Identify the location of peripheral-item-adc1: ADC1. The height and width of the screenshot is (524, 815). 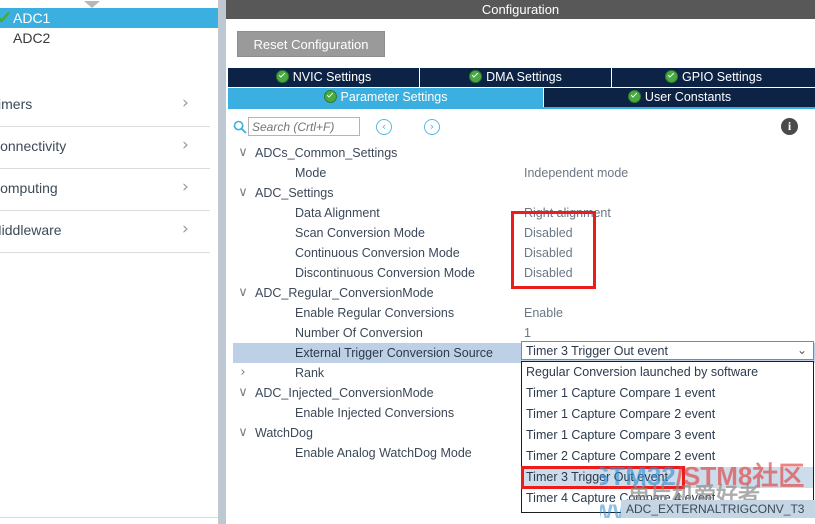
(109, 18).